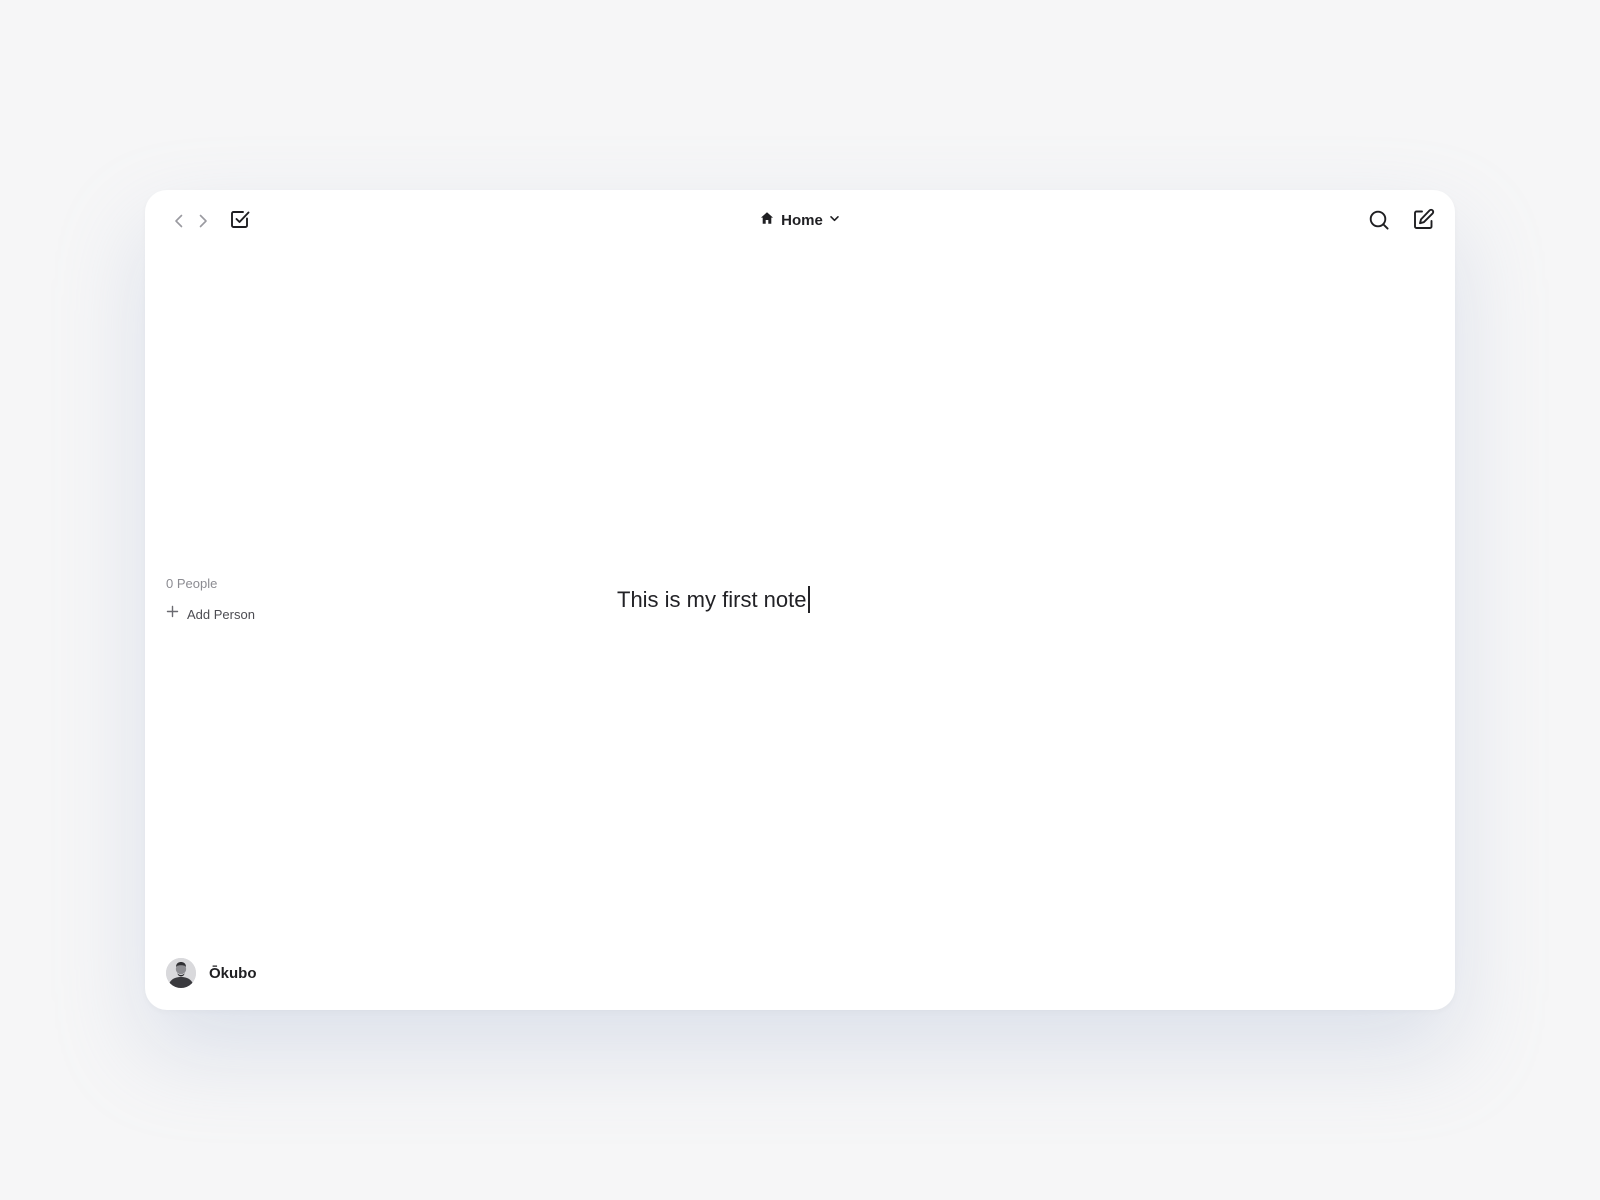 This screenshot has width=1600, height=1200. I want to click on home-icon, so click(767, 220).